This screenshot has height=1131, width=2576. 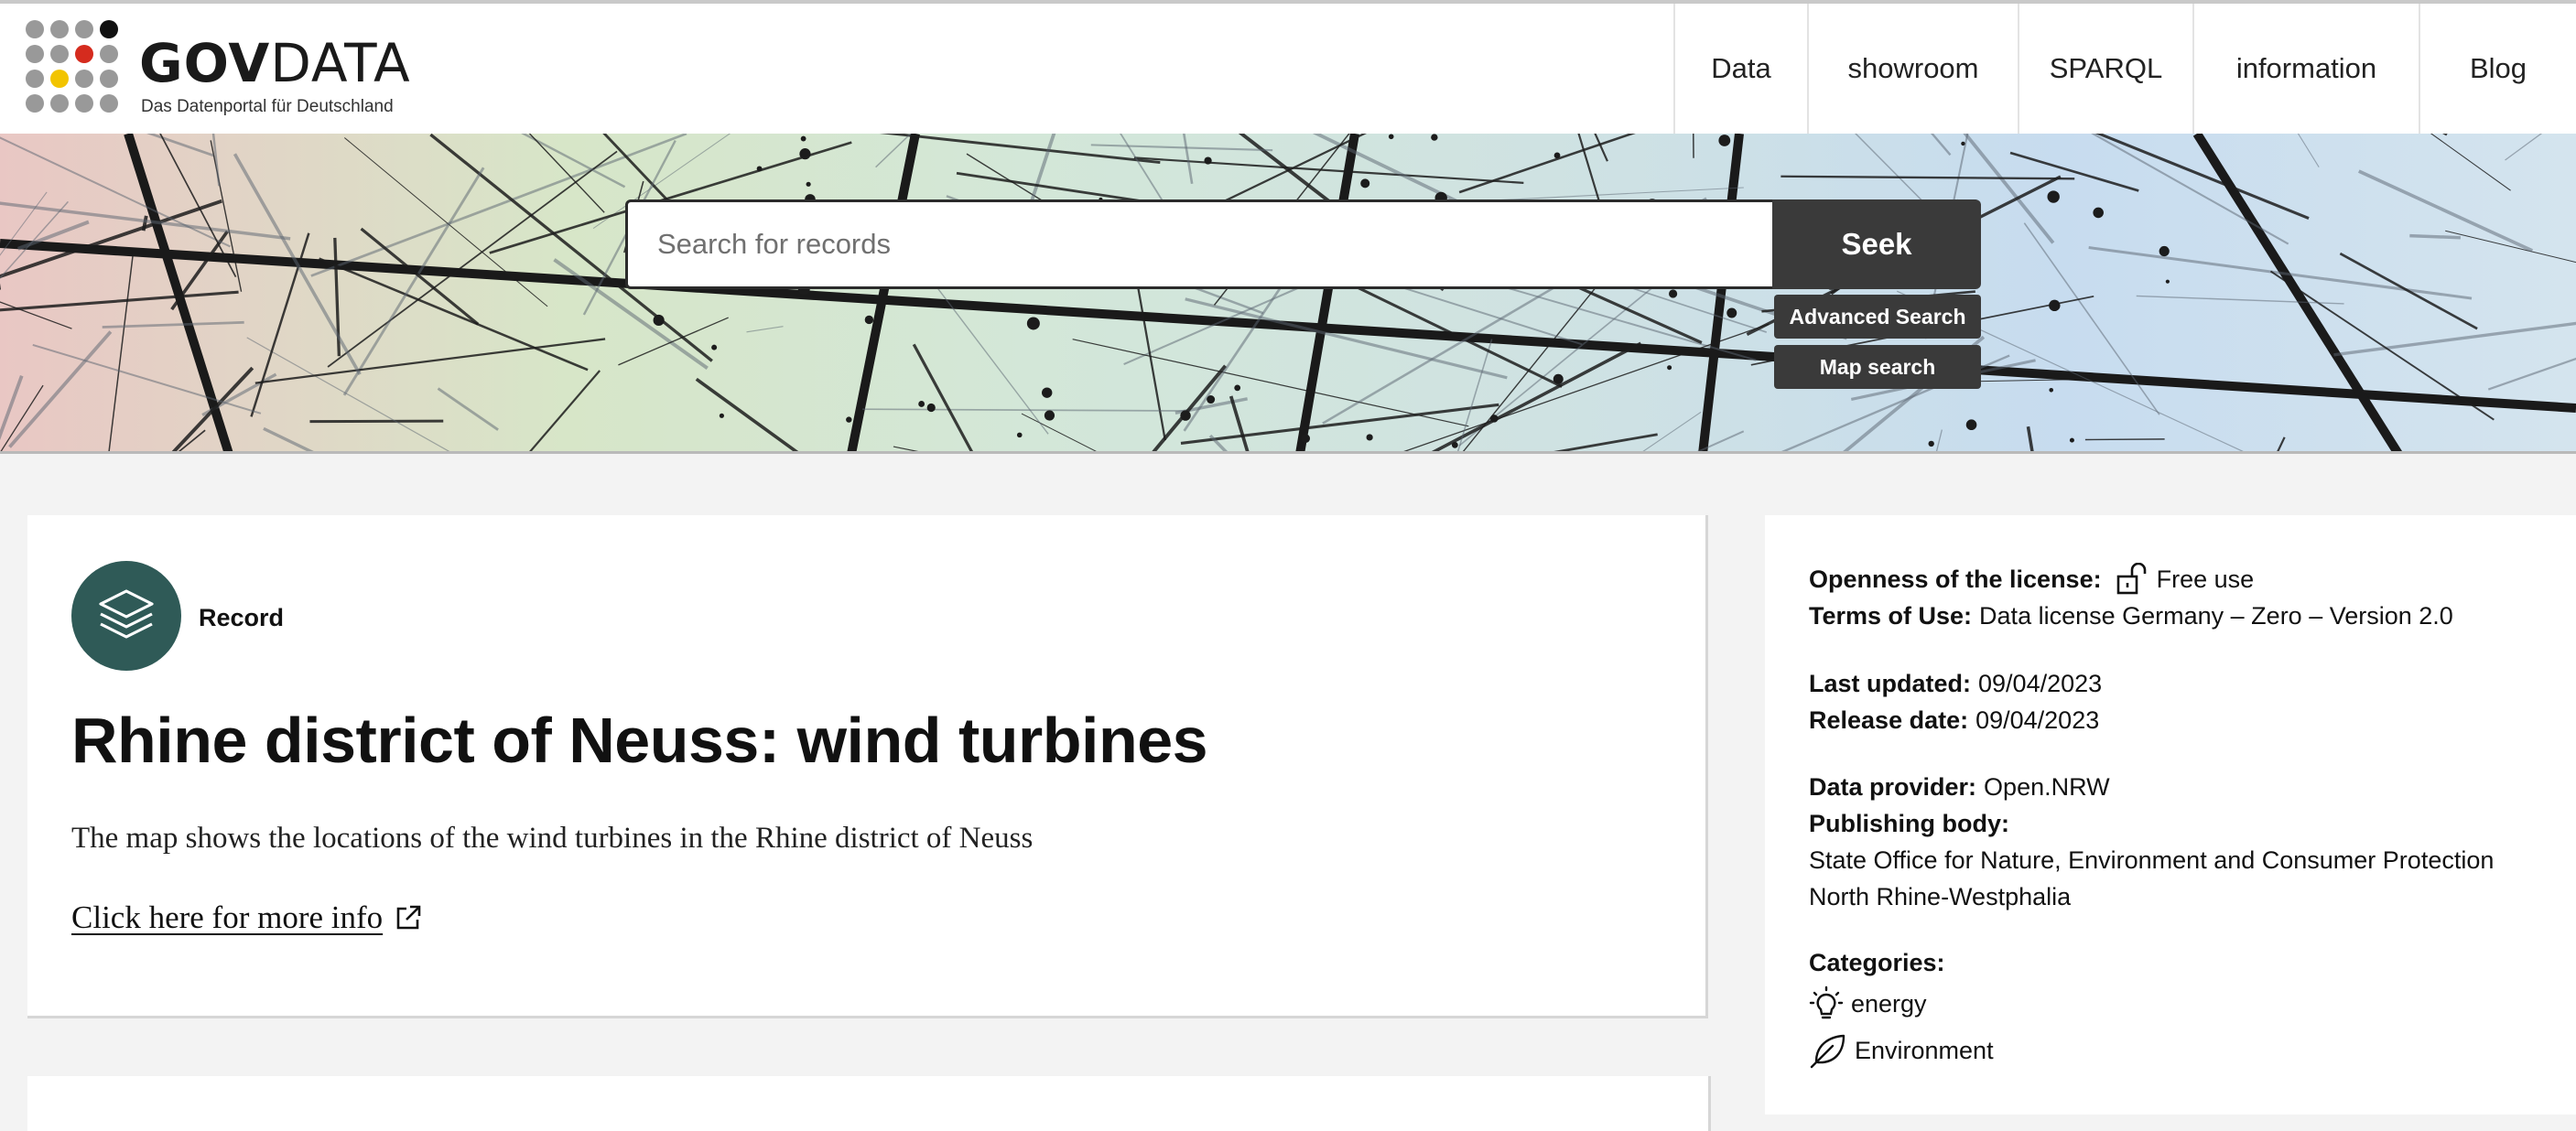 What do you see at coordinates (126, 616) in the screenshot?
I see `layers-icon` at bounding box center [126, 616].